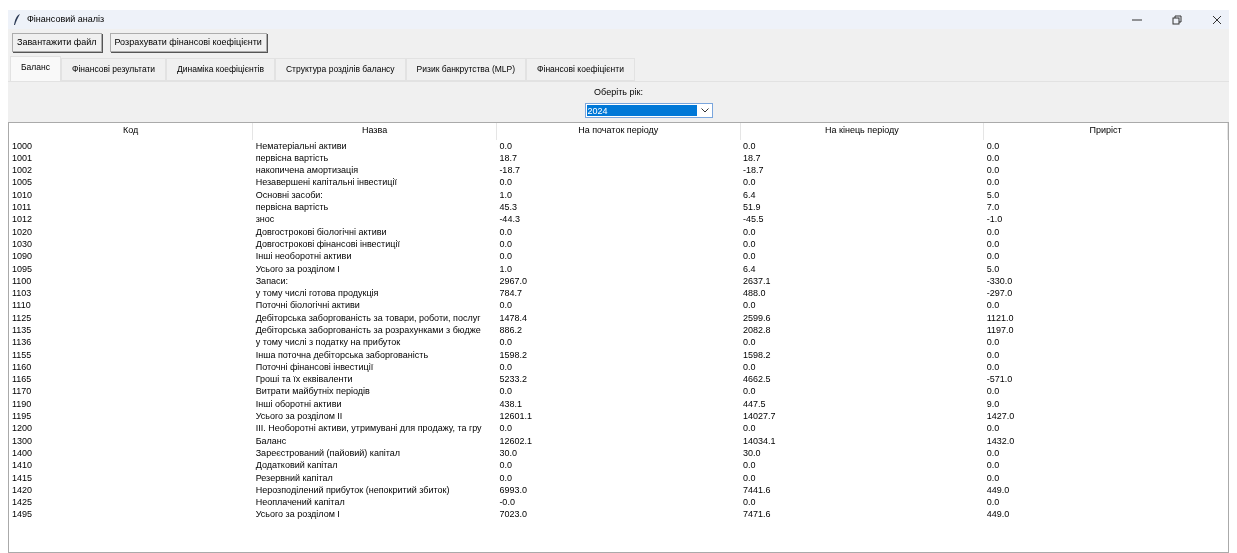 This screenshot has height=553, width=1237. I want to click on table-cell-text: 1478.4, so click(513, 317).